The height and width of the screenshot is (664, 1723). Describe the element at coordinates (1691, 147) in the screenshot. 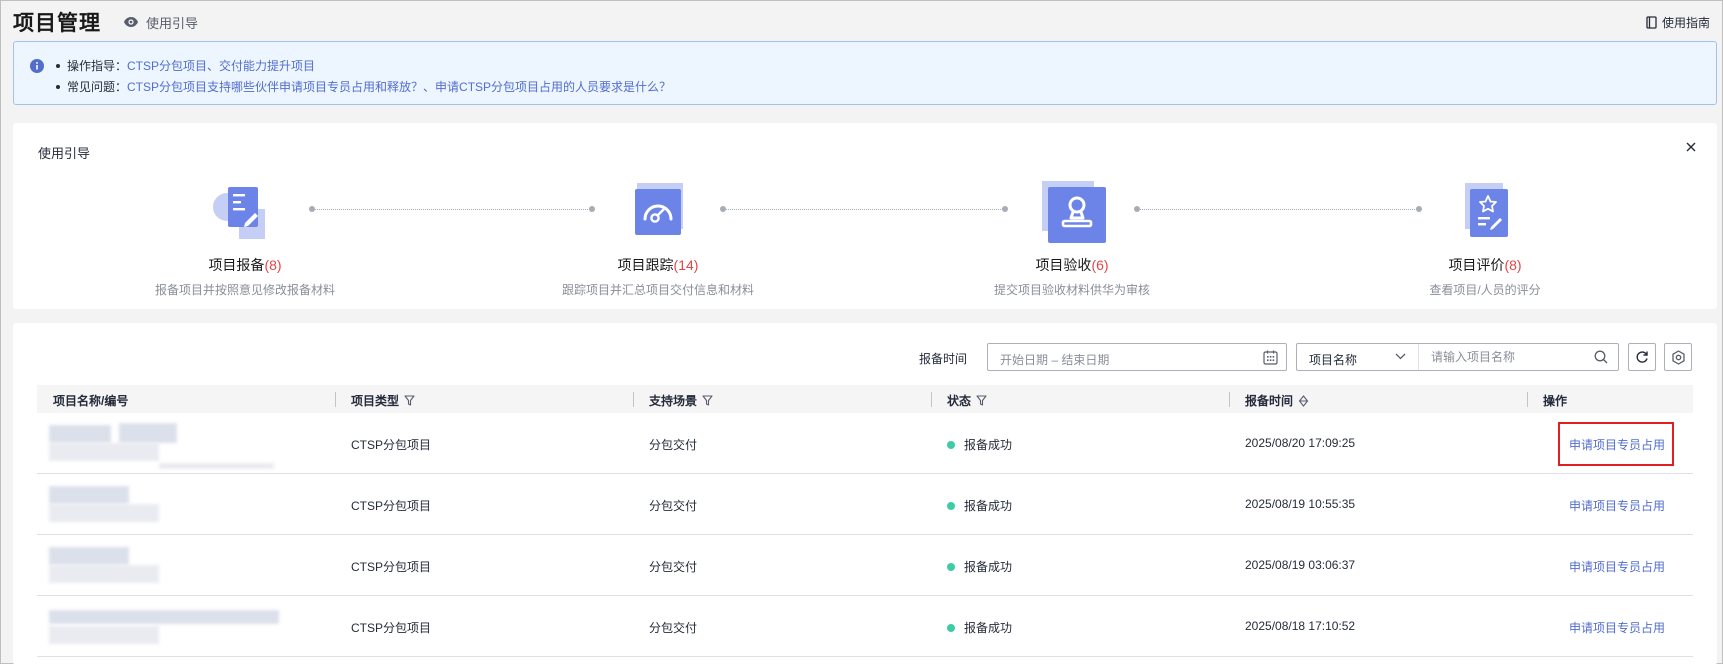

I see `close-icon` at that location.